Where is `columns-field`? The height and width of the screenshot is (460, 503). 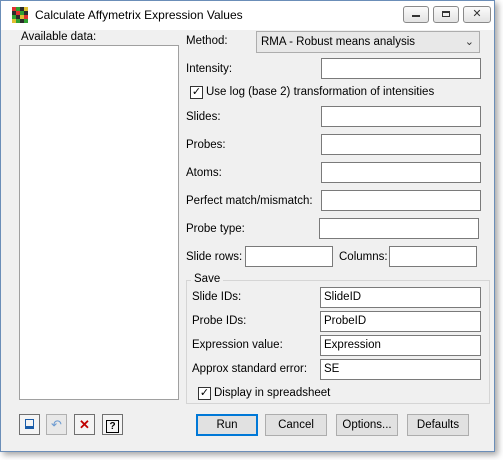 columns-field is located at coordinates (433, 256).